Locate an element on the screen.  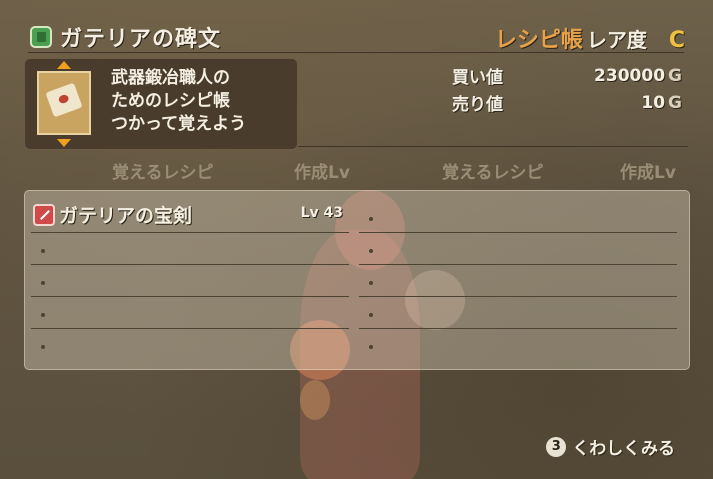
column-level-right: 作成Lv is located at coordinates (648, 173).